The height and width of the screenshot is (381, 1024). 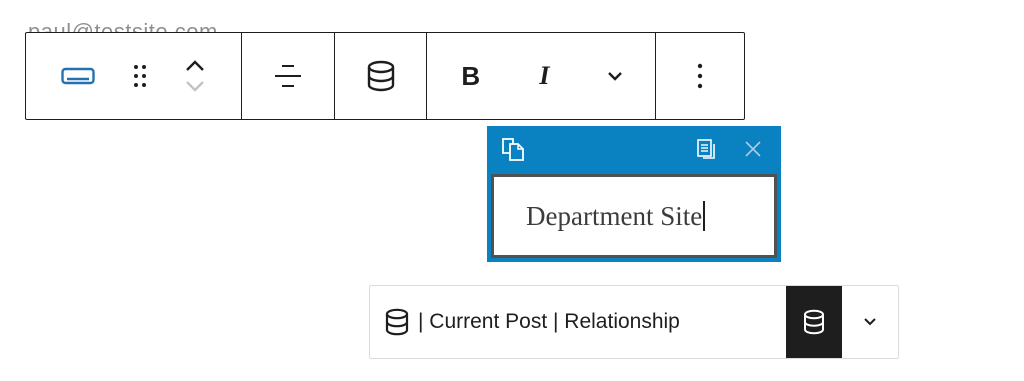 I want to click on options-group, so click(x=699, y=76).